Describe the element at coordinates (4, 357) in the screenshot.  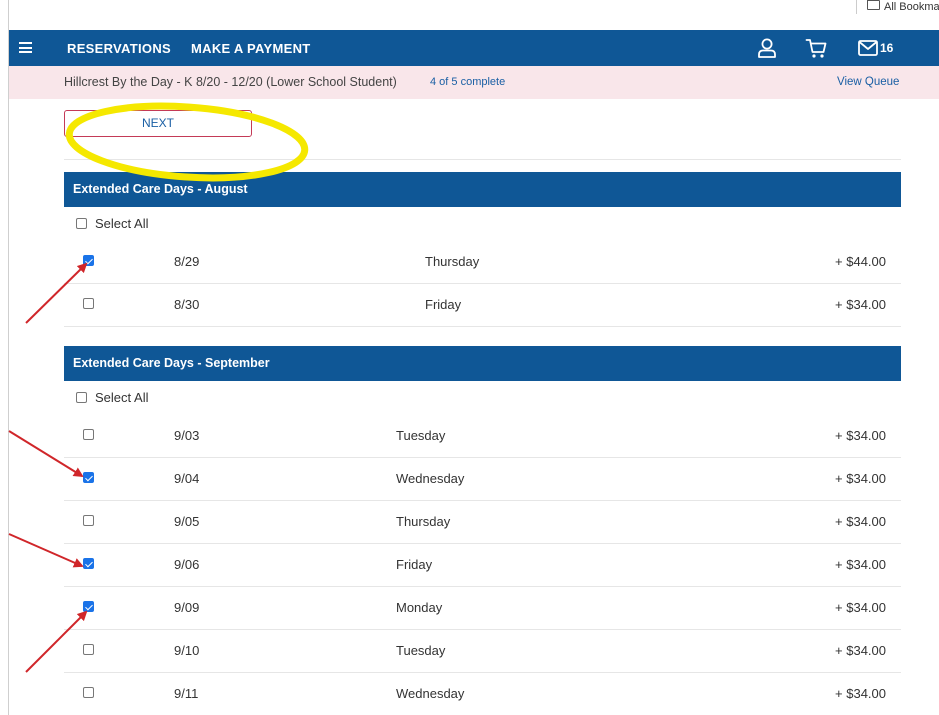
I see `window-edge` at that location.